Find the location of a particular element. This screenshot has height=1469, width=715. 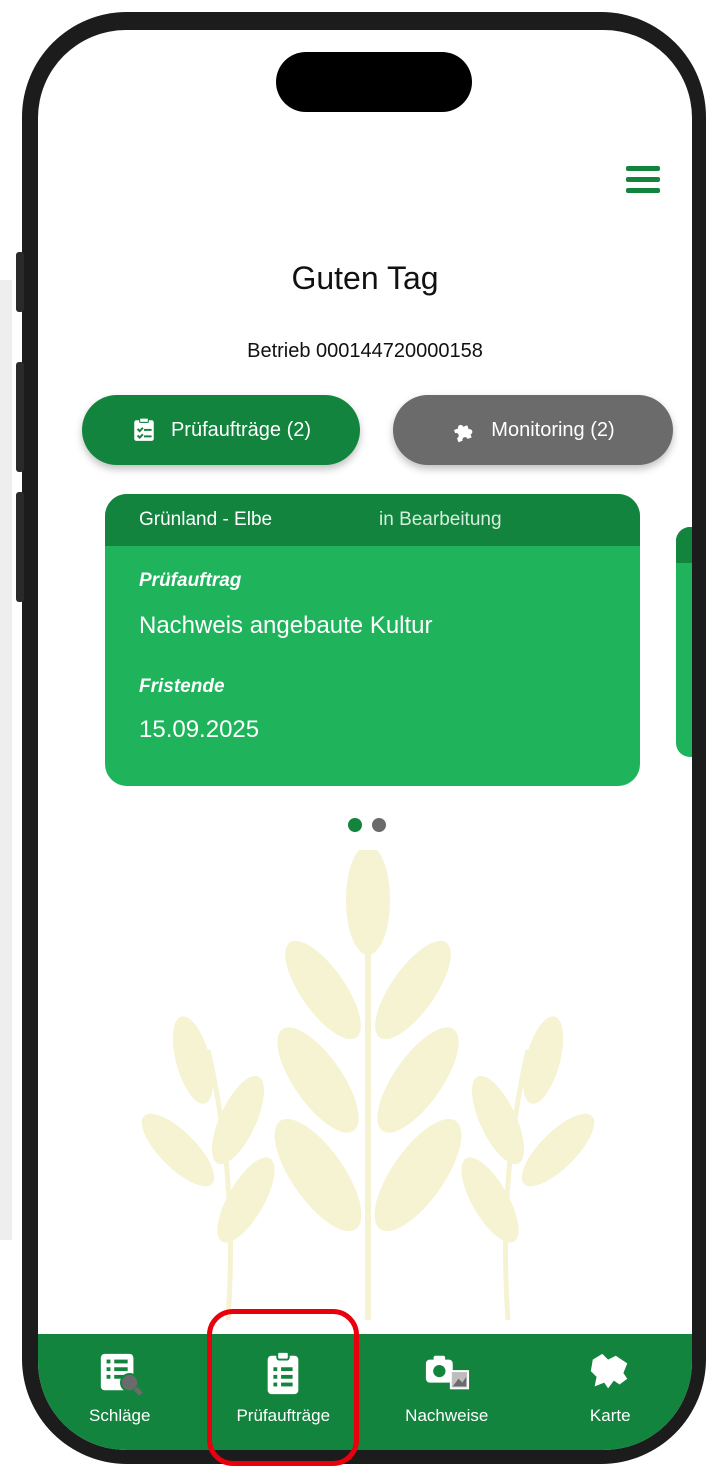

camera-gallery-icon is located at coordinates (447, 1372).